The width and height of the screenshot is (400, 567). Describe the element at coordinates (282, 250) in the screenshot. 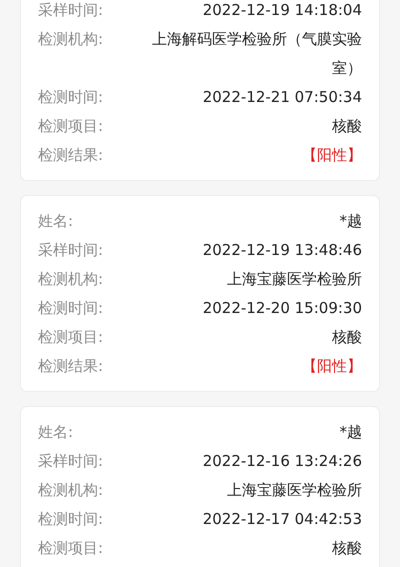

I see `field-value: 2022-12-19 13:48:46` at that location.